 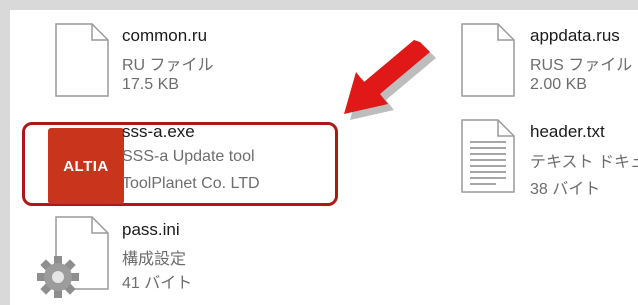 What do you see at coordinates (157, 283) in the screenshot?
I see `file-size: 41 バイト` at bounding box center [157, 283].